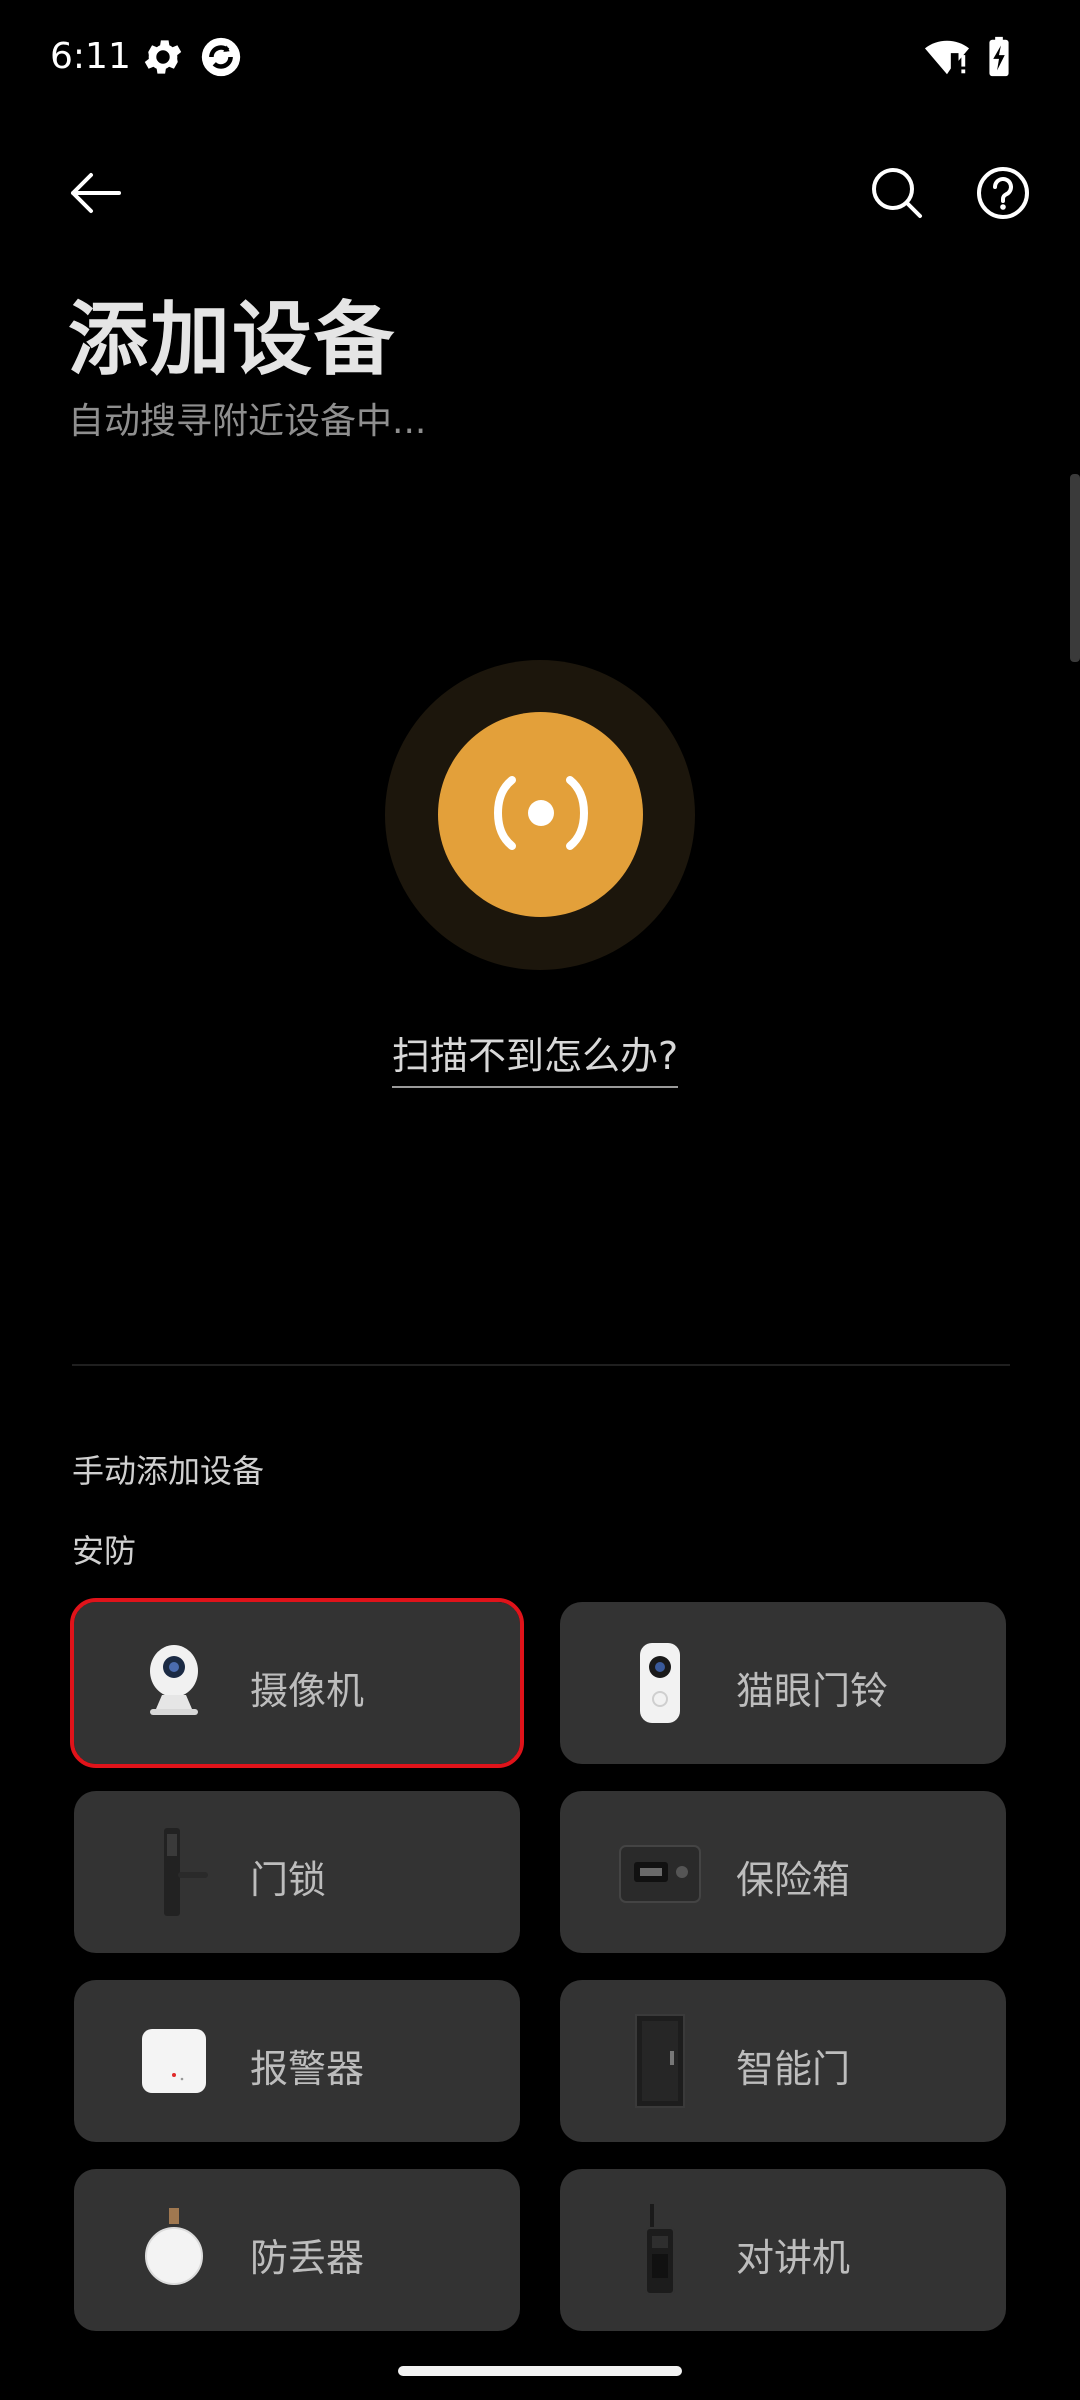 Image resolution: width=1080 pixels, height=2400 pixels. I want to click on scan-button, so click(540, 814).